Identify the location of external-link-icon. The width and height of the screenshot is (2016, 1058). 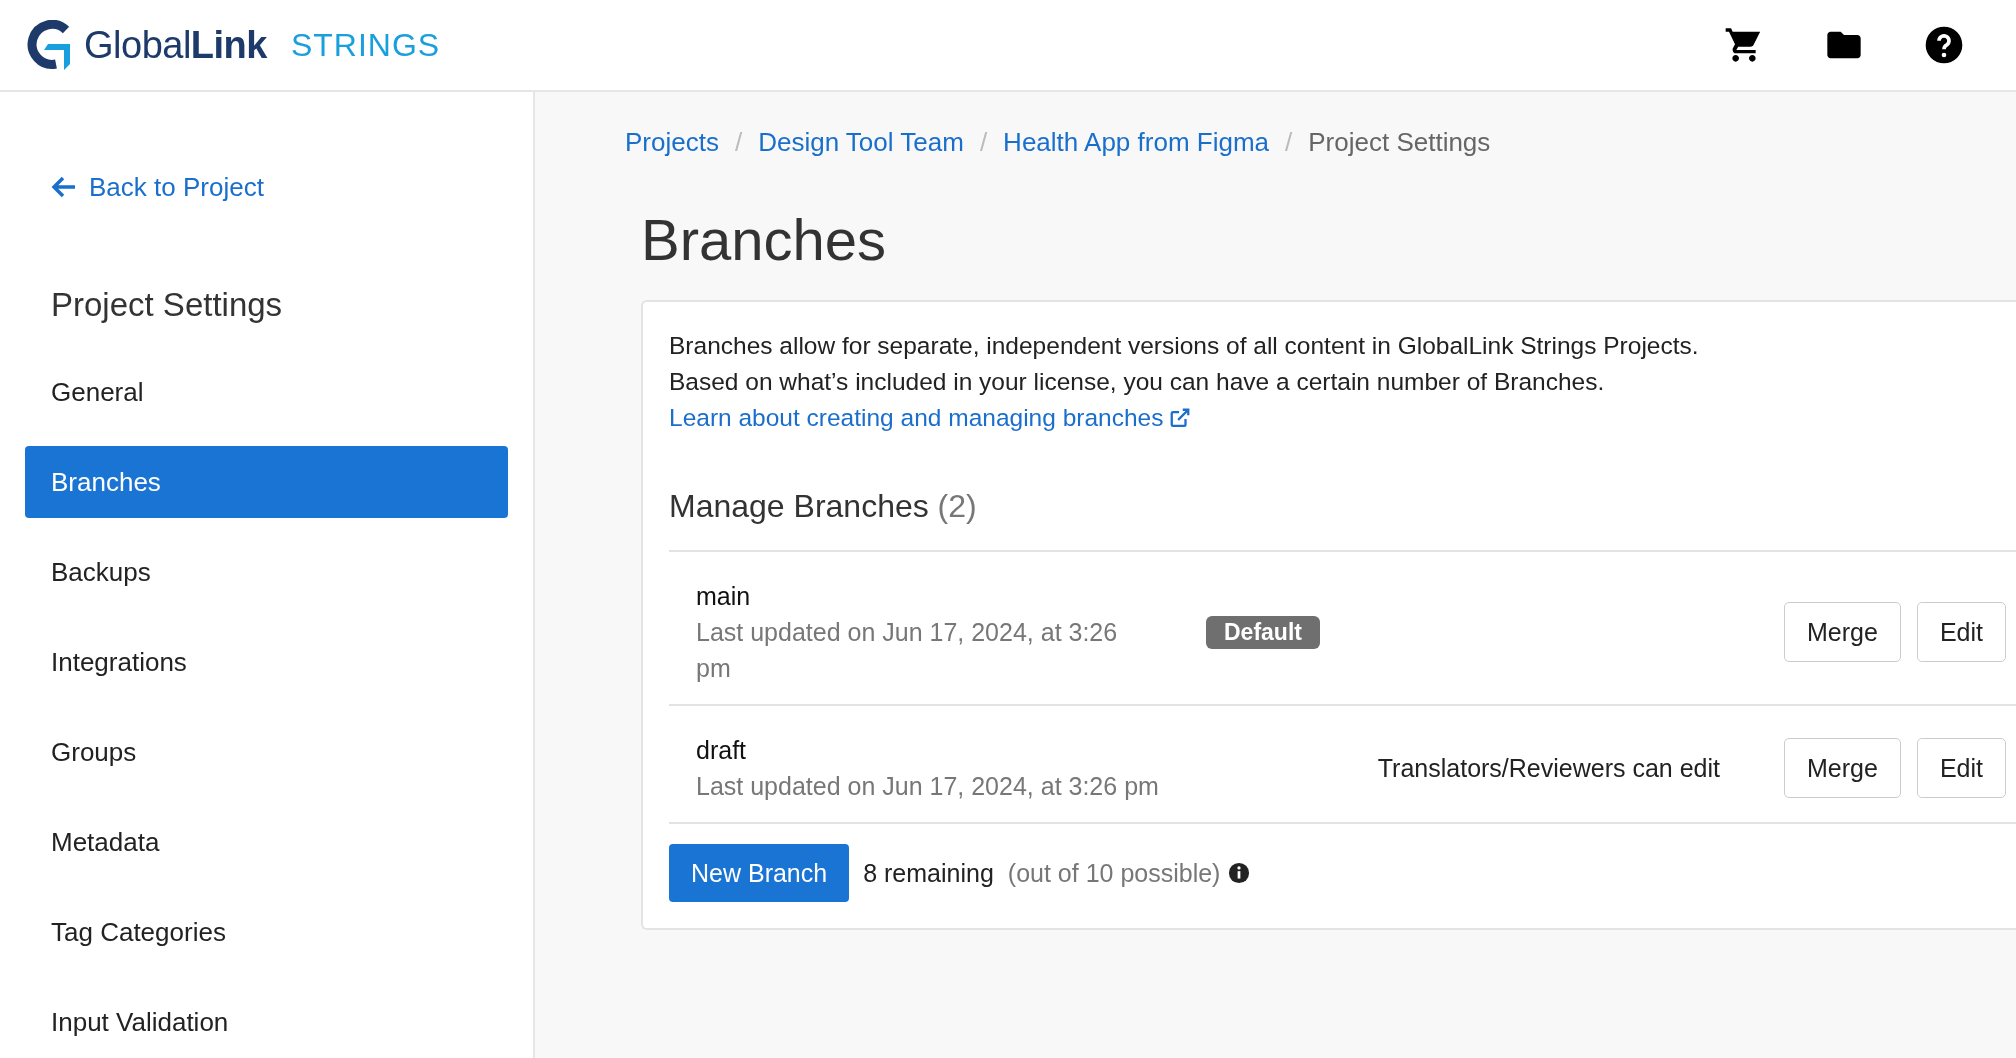
(1180, 418).